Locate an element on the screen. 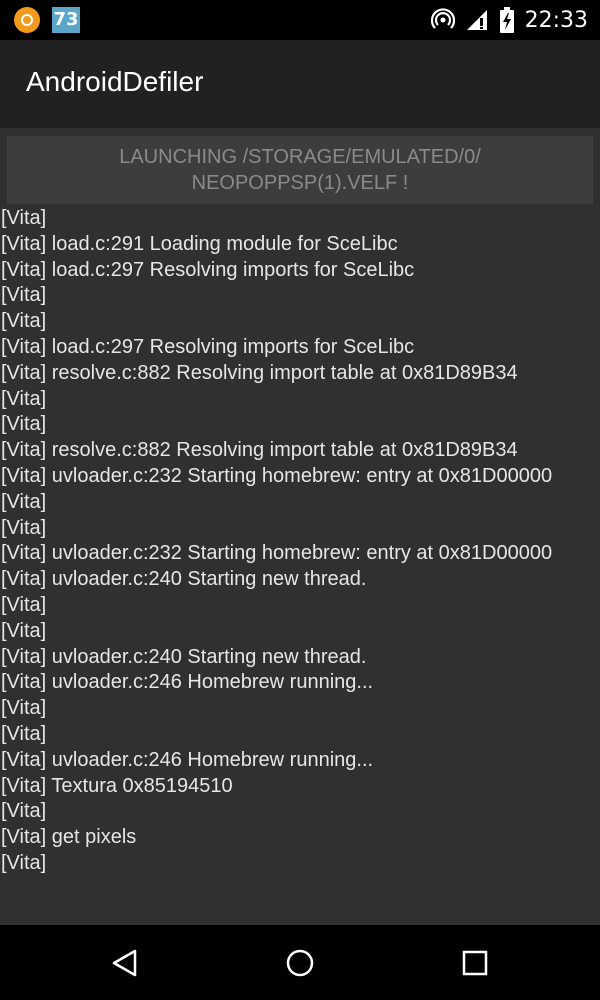 The height and width of the screenshot is (1000, 600). app-notification-icon is located at coordinates (27, 20).